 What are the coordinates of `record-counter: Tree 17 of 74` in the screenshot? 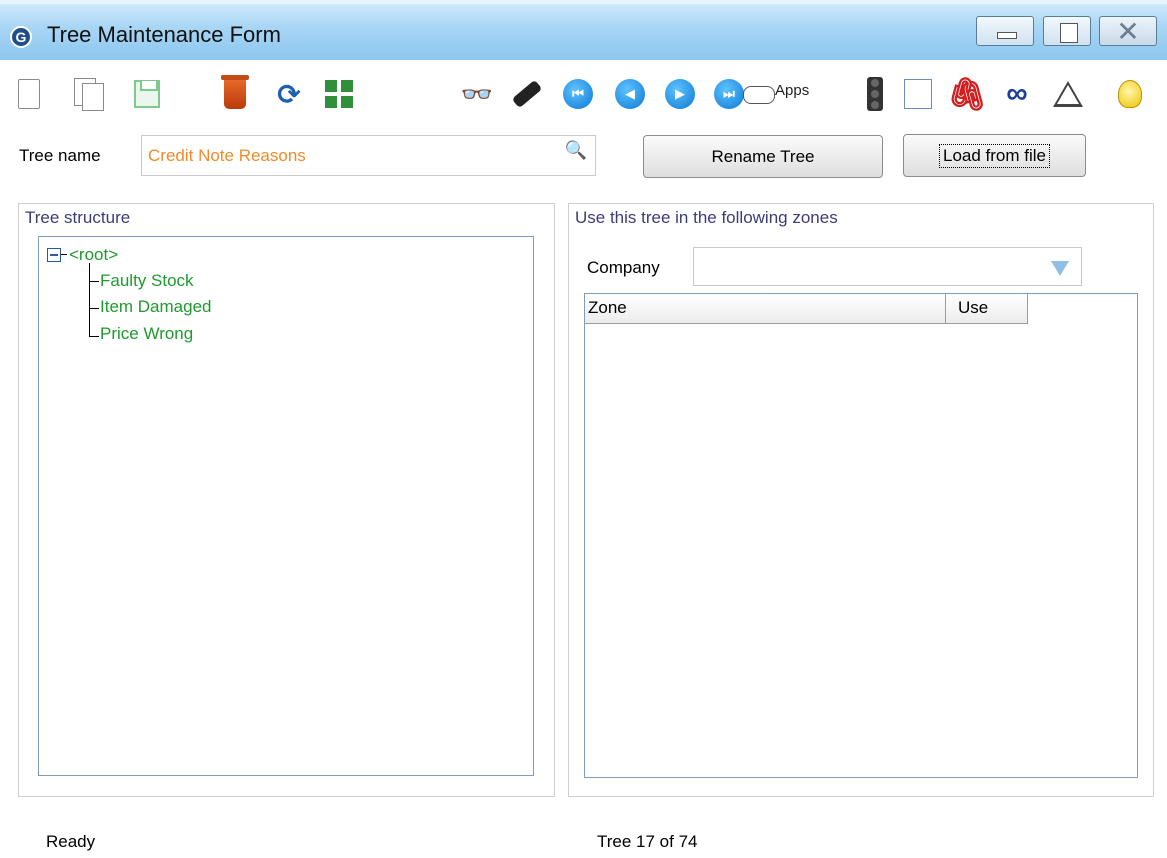 It's located at (647, 841).